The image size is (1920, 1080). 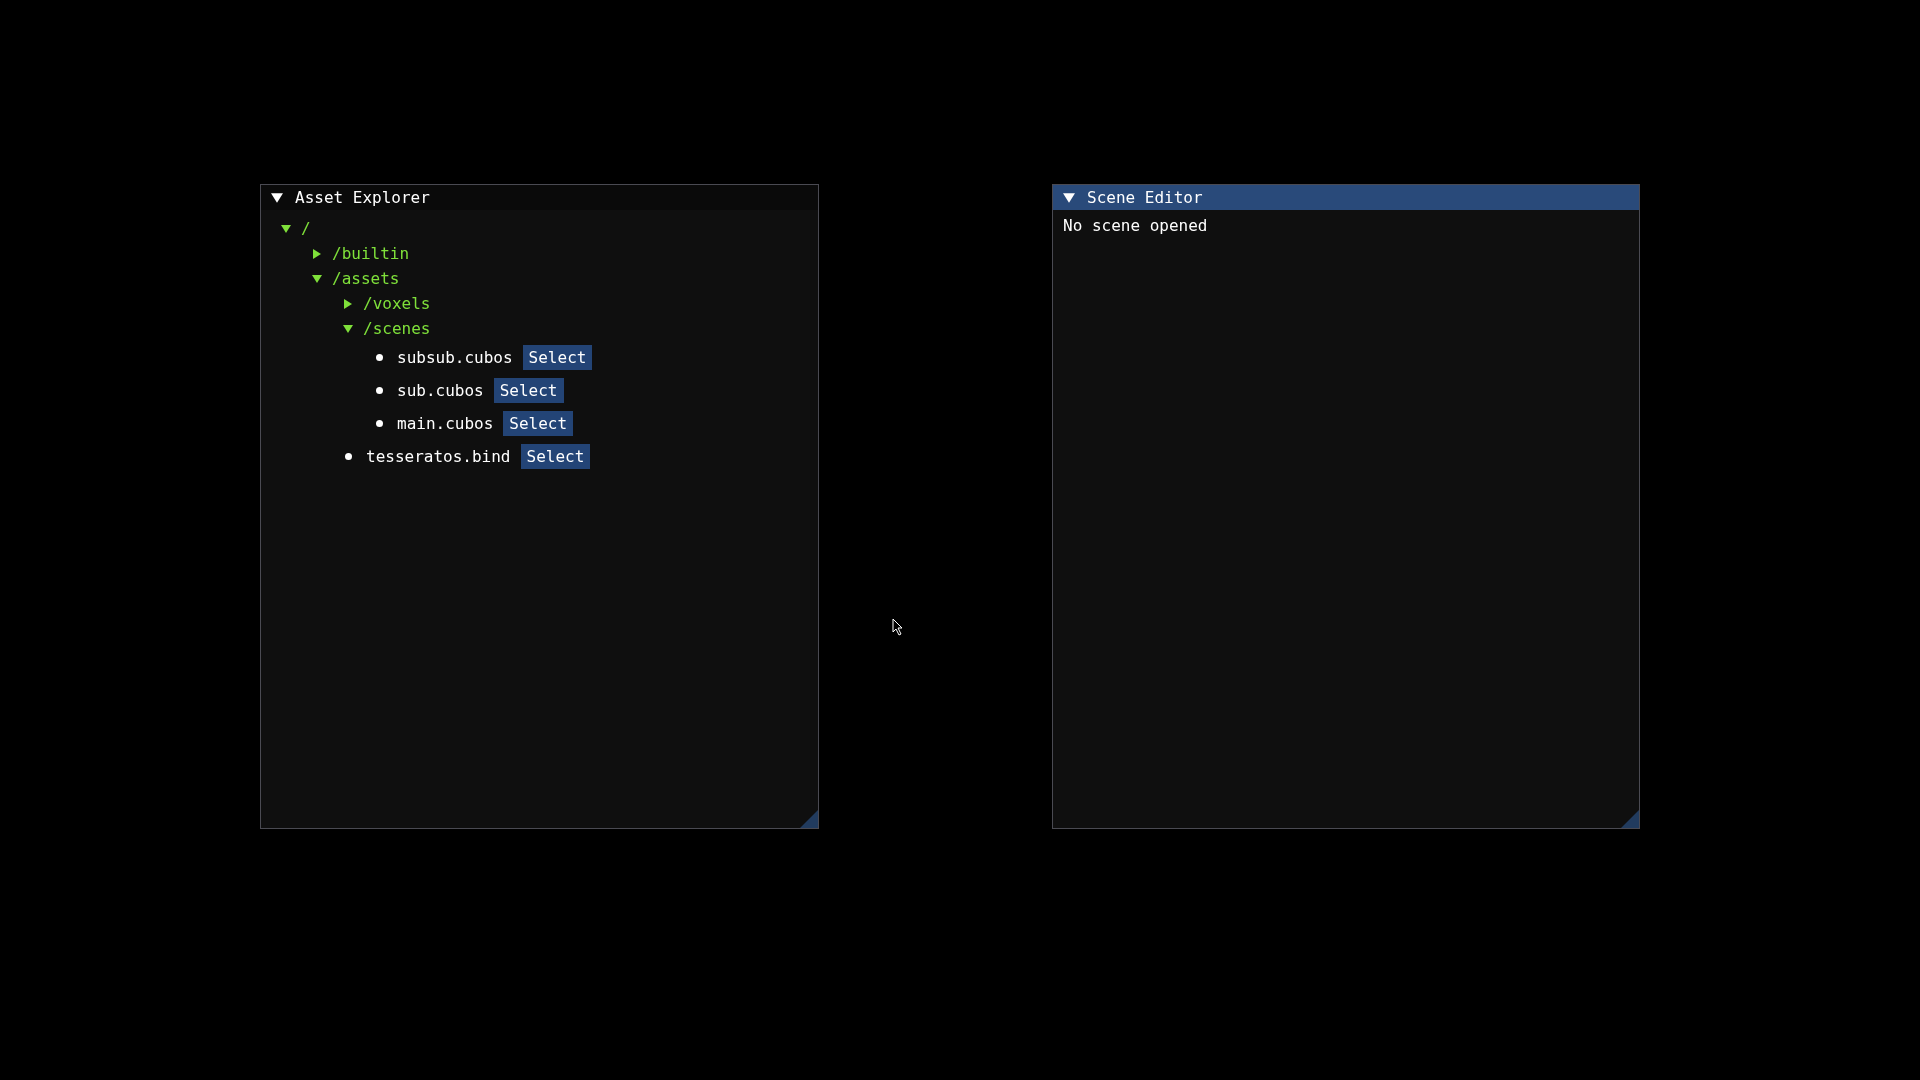 I want to click on status-message: No scene opened, so click(x=1136, y=225).